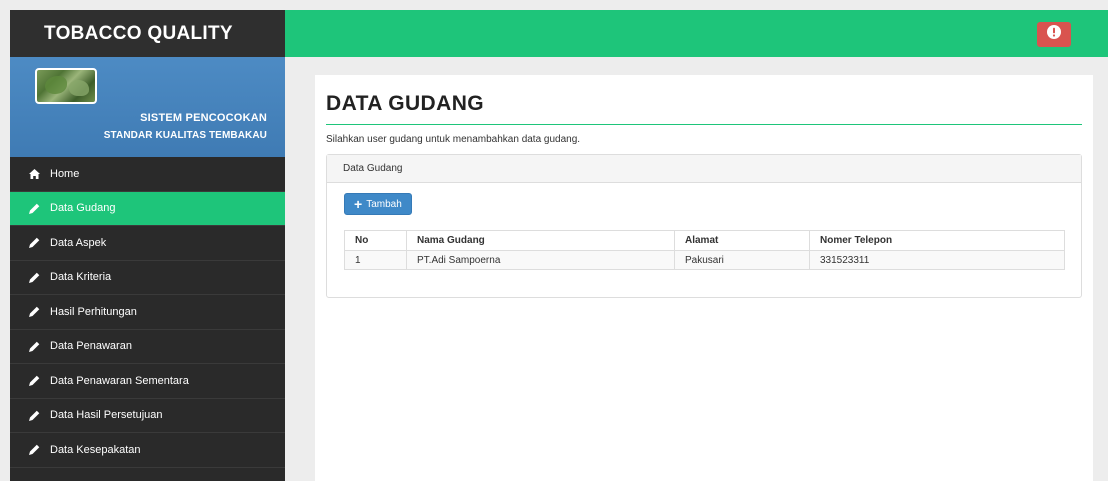 This screenshot has width=1108, height=481. I want to click on alert-button, so click(1054, 34).